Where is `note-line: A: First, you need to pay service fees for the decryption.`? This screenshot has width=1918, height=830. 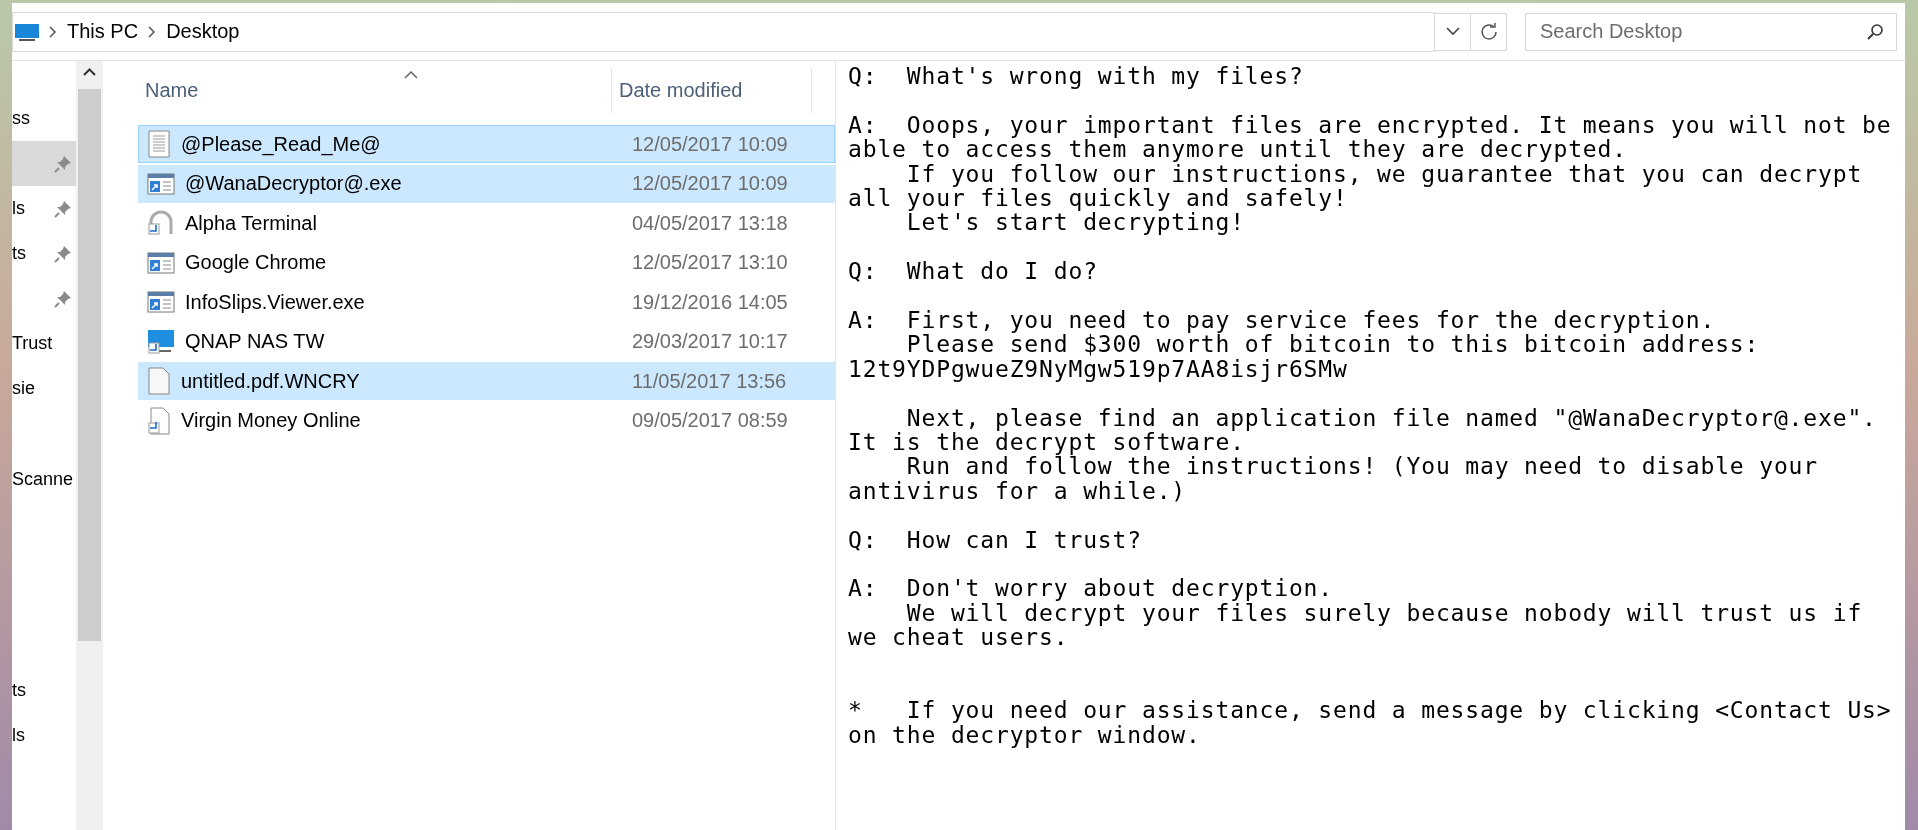 note-line: A: First, you need to pay service fees for the decryption. is located at coordinates (1282, 320).